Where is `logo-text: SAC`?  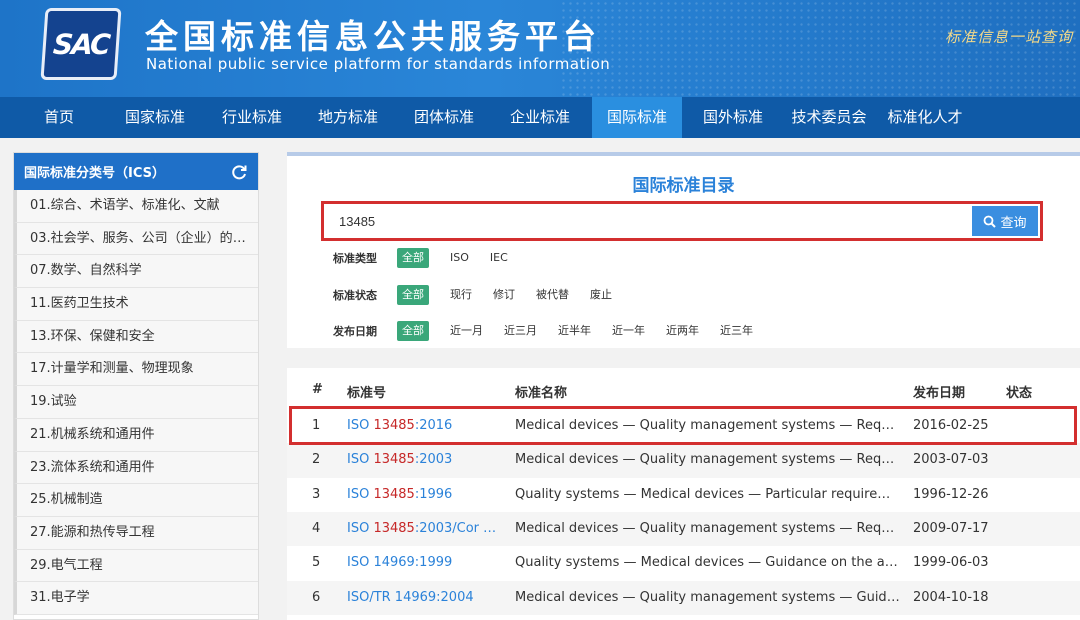 logo-text: SAC is located at coordinates (81, 44).